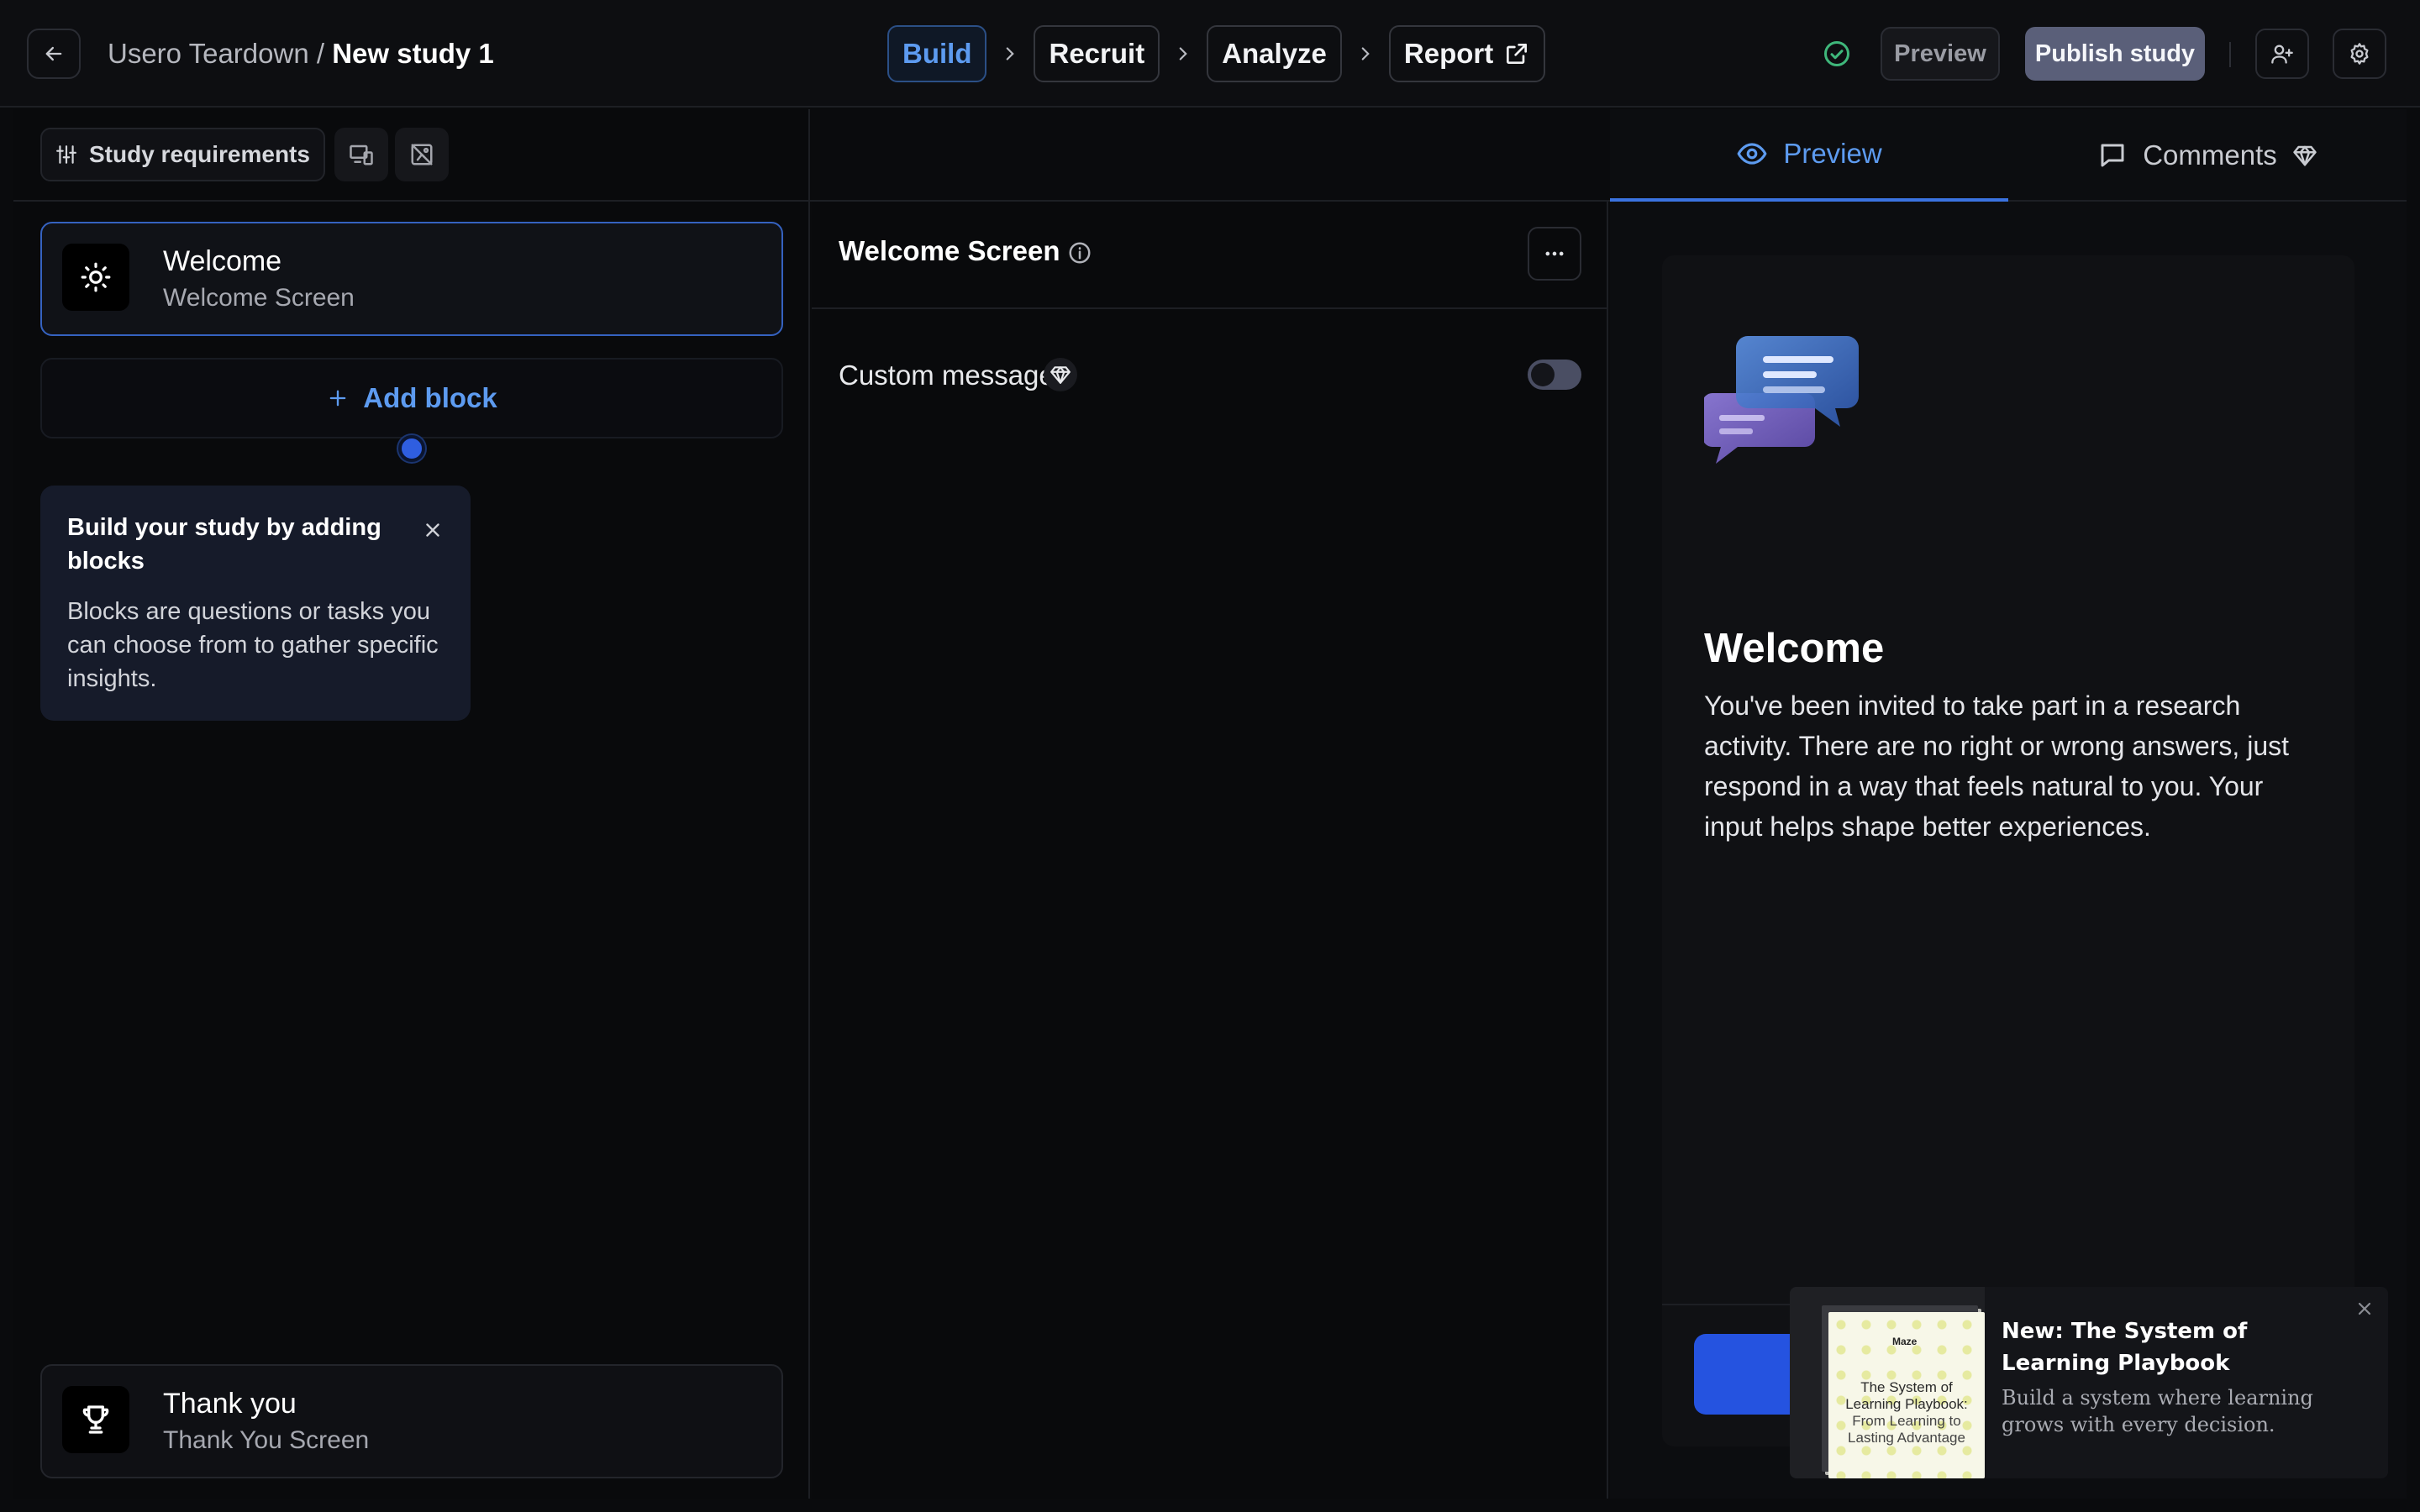 The width and height of the screenshot is (2420, 1512). I want to click on publish-study-button: Publish study, so click(2115, 54).